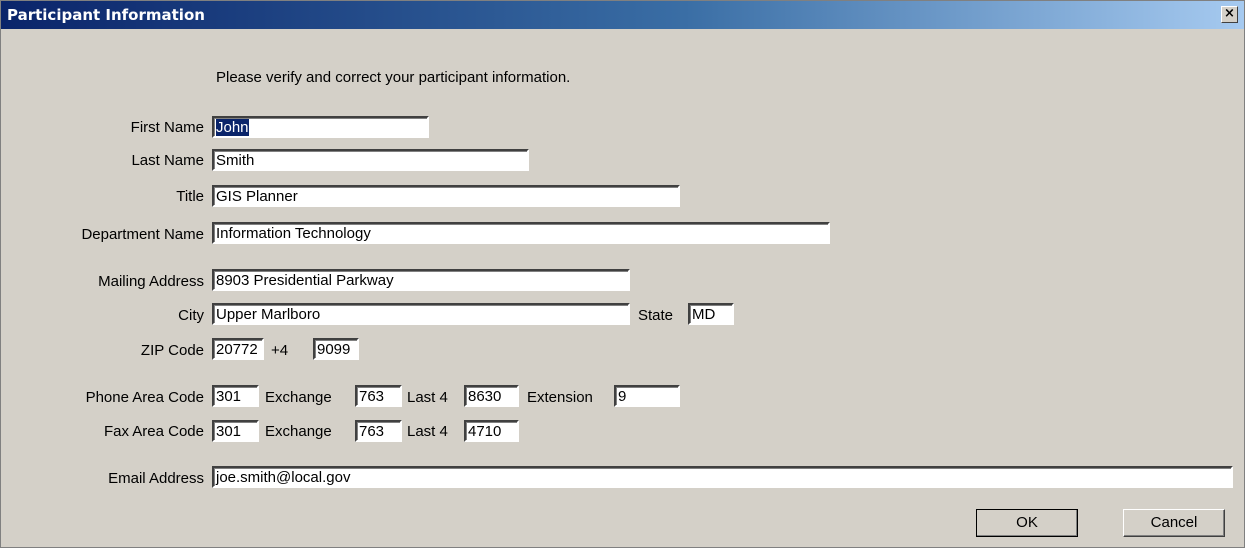 The height and width of the screenshot is (550, 1247). I want to click on state-label: State, so click(656, 315).